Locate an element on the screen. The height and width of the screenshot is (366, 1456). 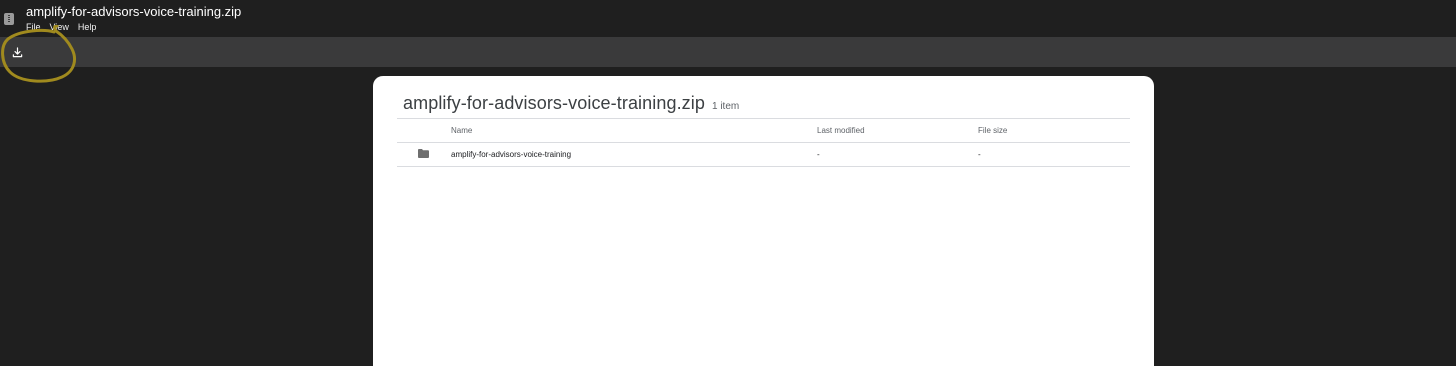
row-name: amplify-for-advisors-voice-training is located at coordinates (511, 154).